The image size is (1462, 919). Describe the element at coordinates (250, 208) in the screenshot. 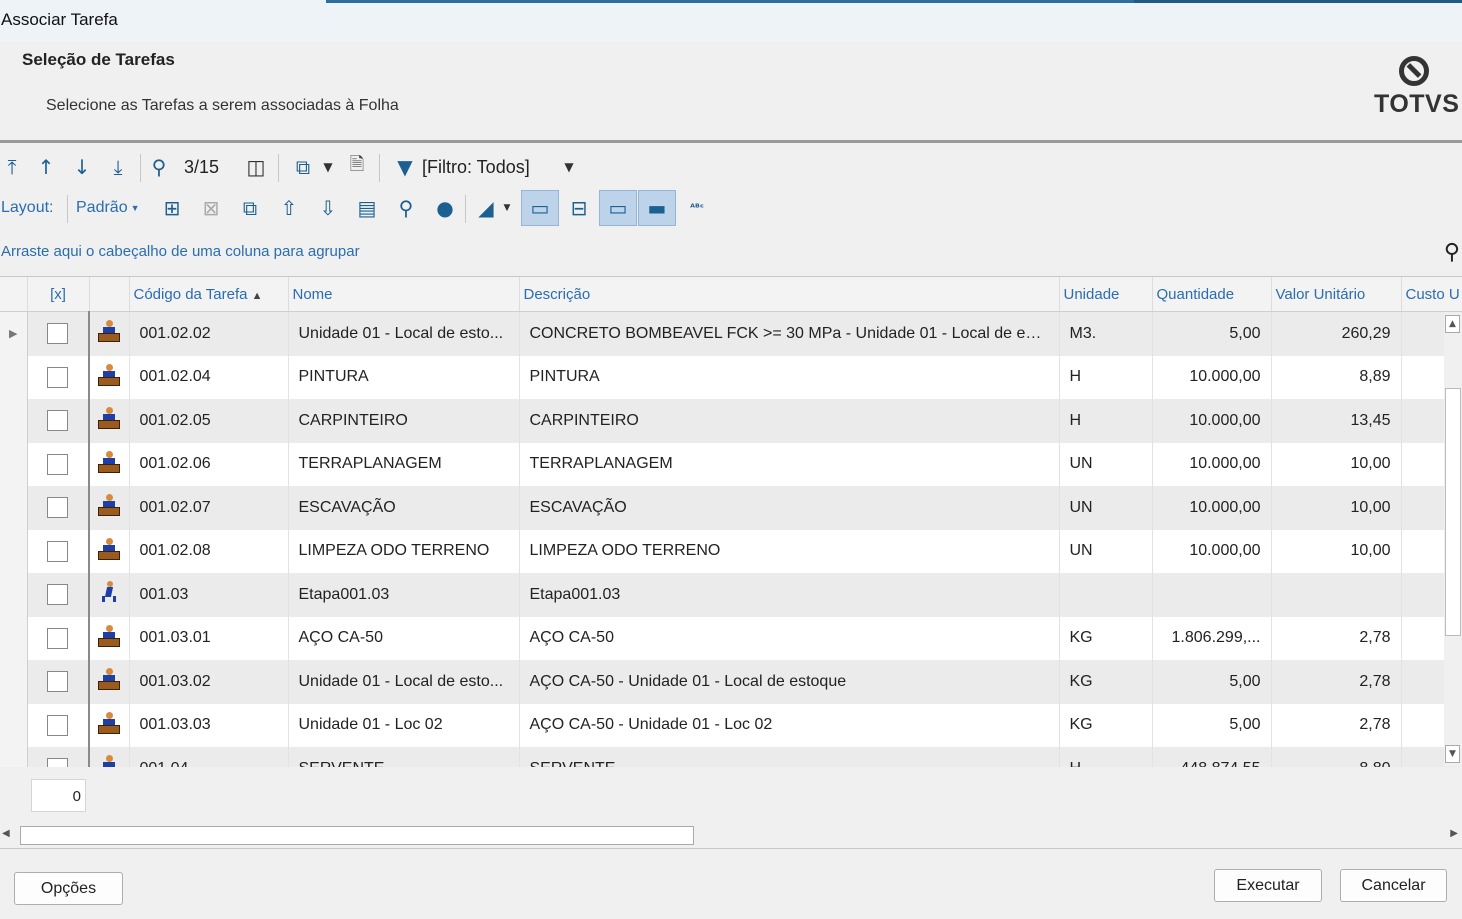

I see `rename-layout-icon: ⧉` at that location.